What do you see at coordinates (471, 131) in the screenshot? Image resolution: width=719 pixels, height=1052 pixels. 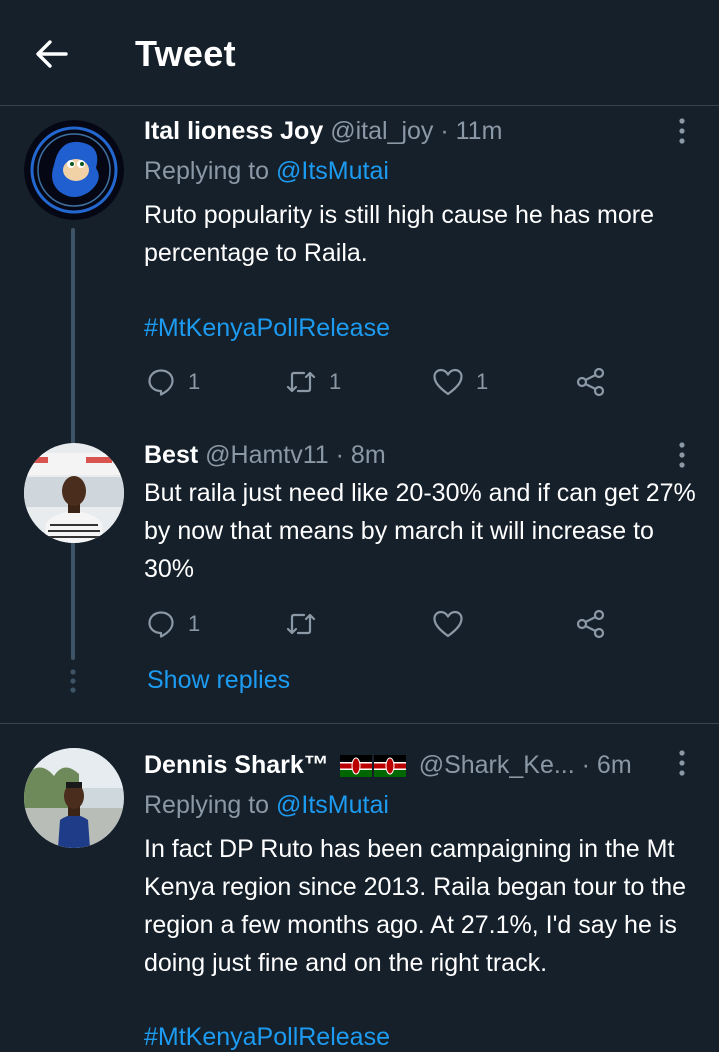 I see `timestamp: · 11m` at bounding box center [471, 131].